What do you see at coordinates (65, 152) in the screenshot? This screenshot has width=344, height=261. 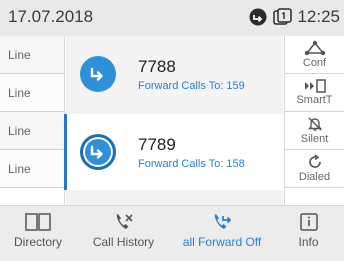 I see `selection-indicator` at bounding box center [65, 152].